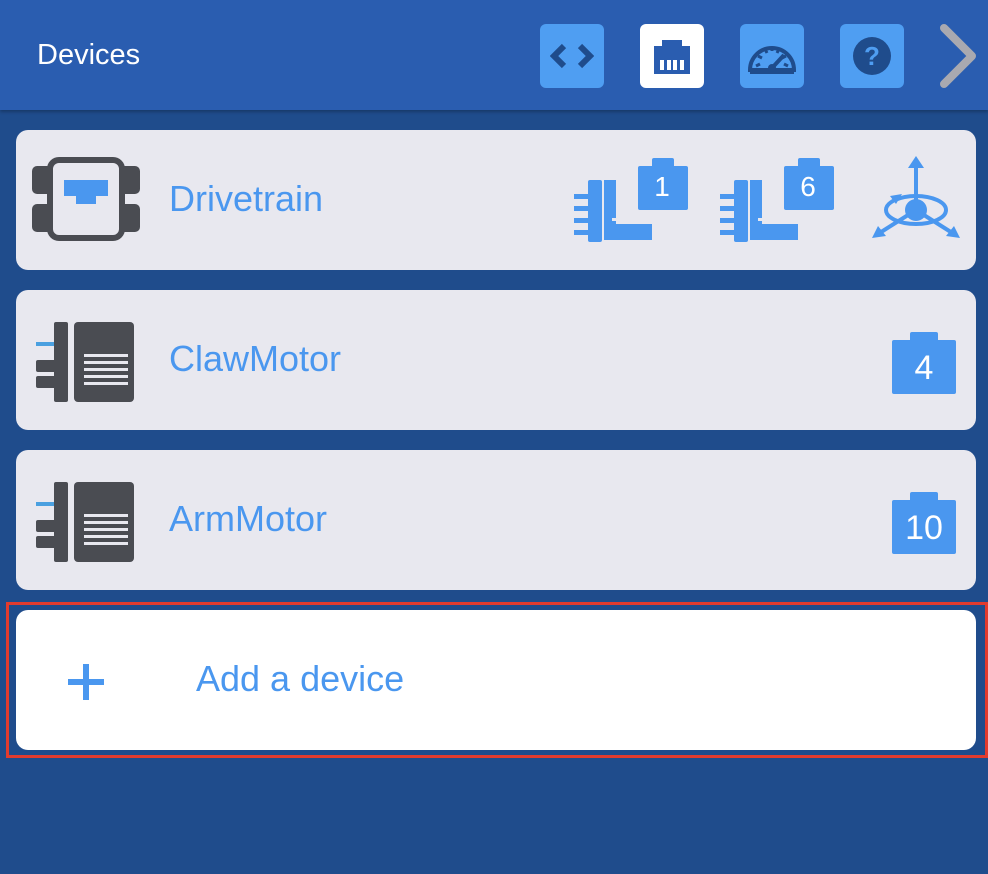 This screenshot has width=988, height=874. Describe the element at coordinates (300, 678) in the screenshot. I see `add-device-label: Add a device` at that location.